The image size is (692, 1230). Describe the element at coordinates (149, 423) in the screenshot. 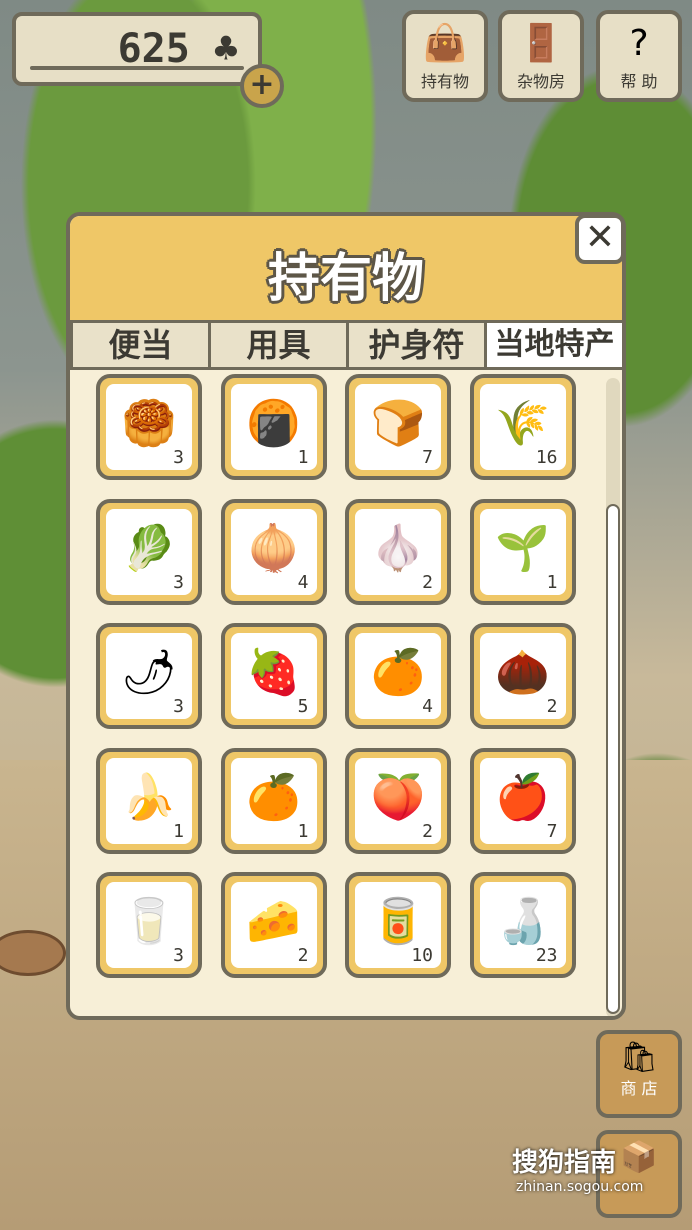

I see `mooncakes-icon: 🥮` at that location.